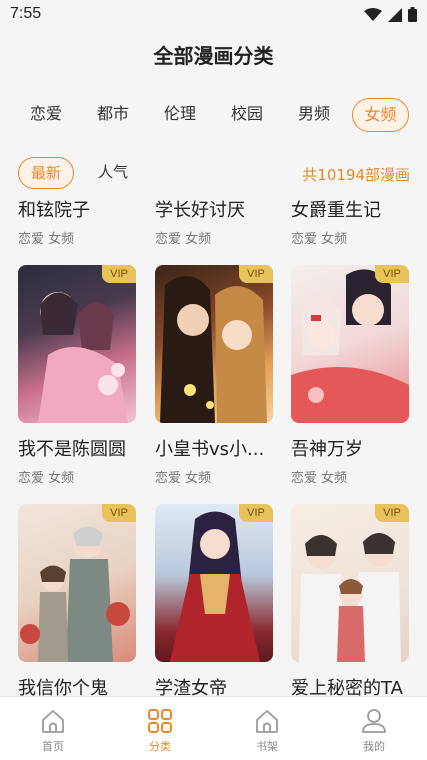  Describe the element at coordinates (200, 210) in the screenshot. I see `comic-title: 学长好讨厌` at that location.